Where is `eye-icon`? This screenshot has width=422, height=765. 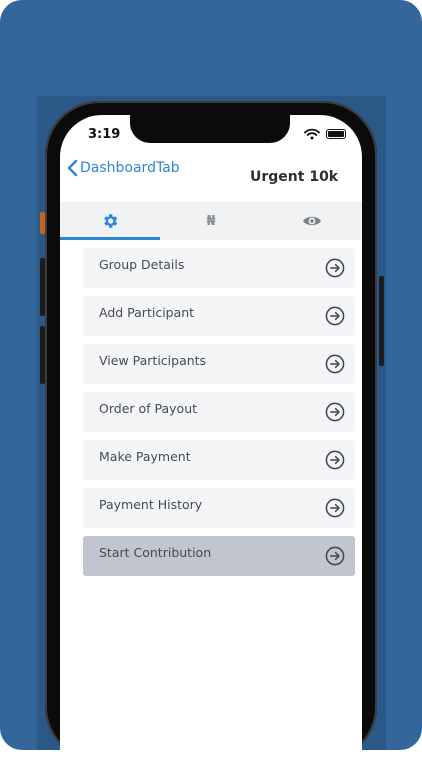 eye-icon is located at coordinates (311, 221).